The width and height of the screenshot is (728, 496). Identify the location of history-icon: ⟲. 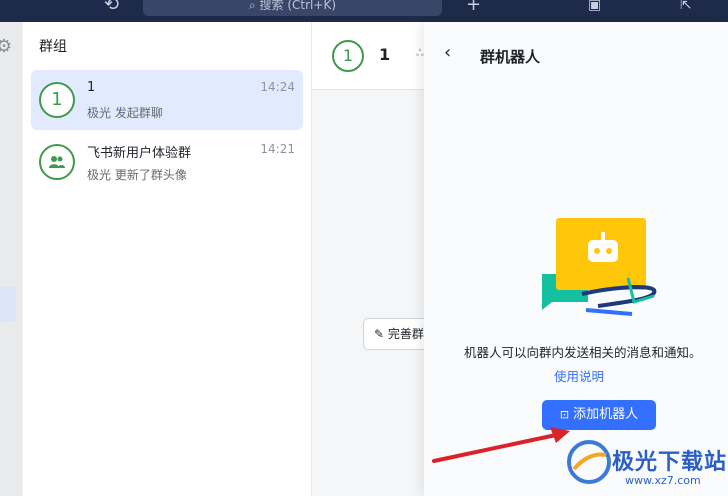
(111, 8).